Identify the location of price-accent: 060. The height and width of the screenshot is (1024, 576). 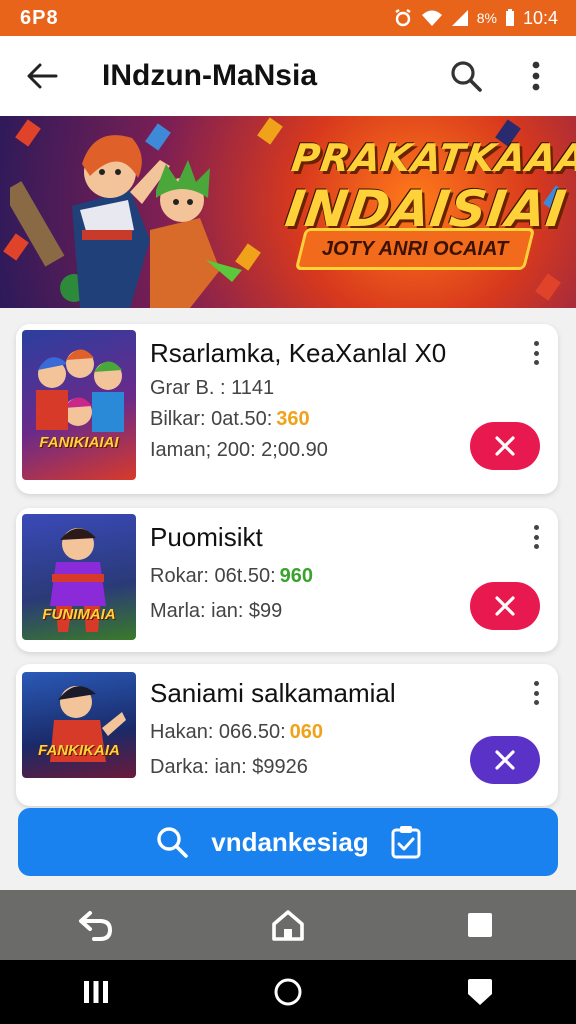
(306, 732).